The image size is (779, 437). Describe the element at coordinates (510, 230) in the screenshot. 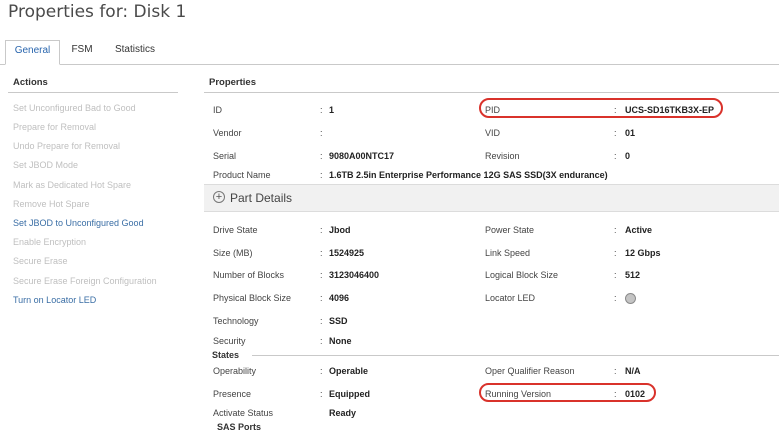

I see `power-state-label: Power State` at that location.